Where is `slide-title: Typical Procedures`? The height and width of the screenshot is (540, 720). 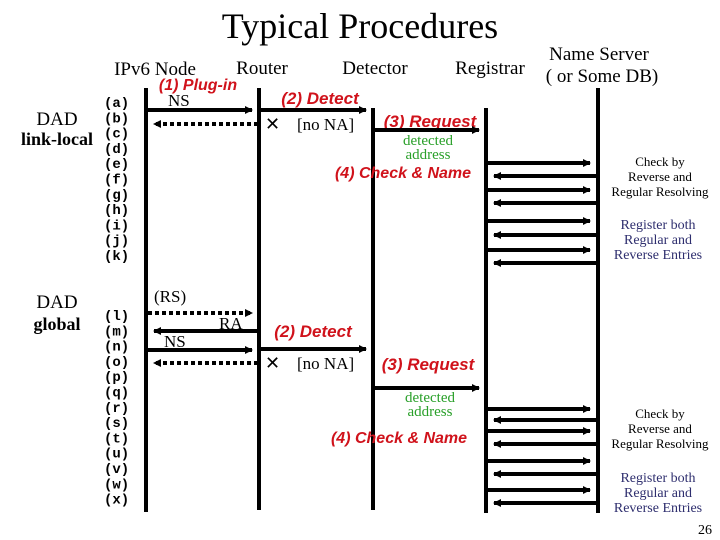
slide-title: Typical Procedures is located at coordinates (360, 26).